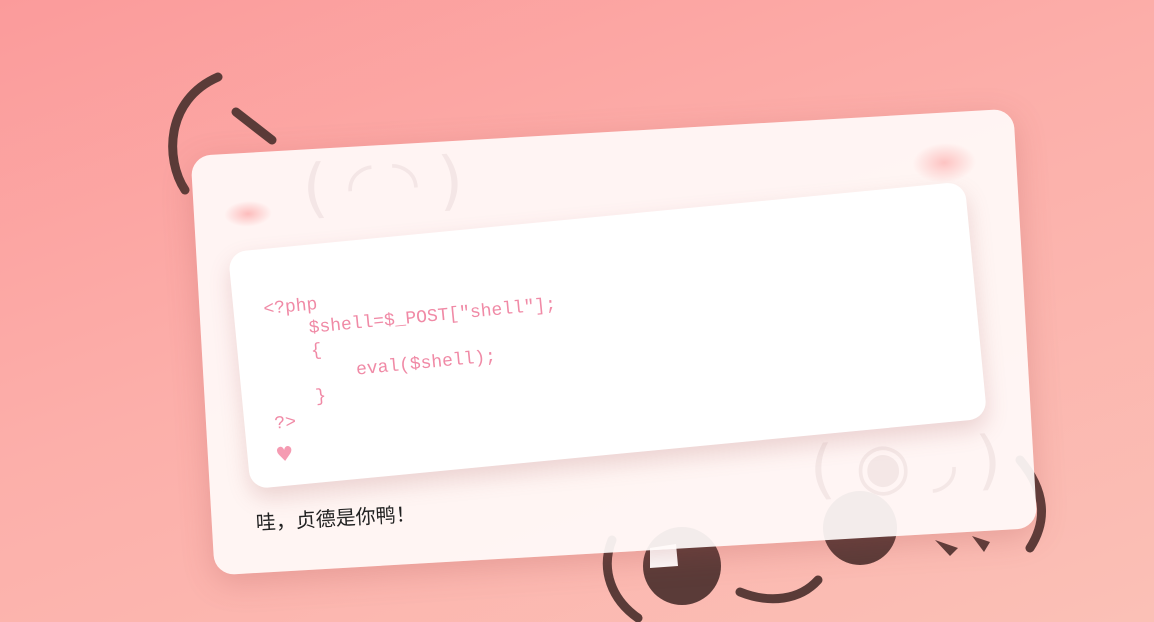 The height and width of the screenshot is (622, 1154). I want to click on card-glow-left, so click(248, 214).